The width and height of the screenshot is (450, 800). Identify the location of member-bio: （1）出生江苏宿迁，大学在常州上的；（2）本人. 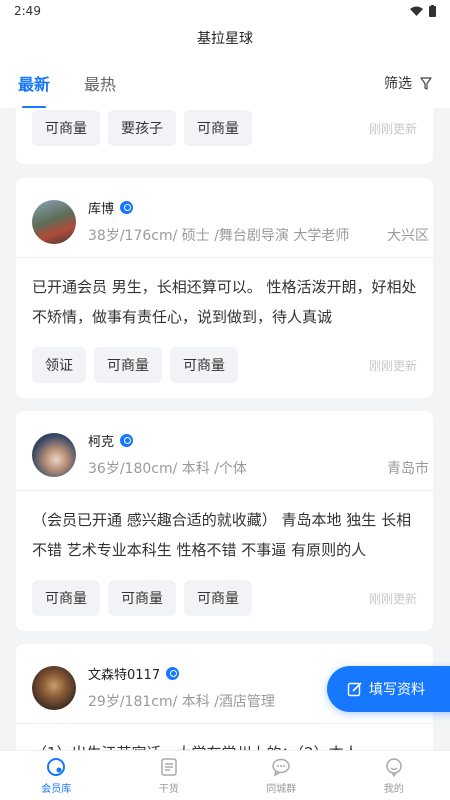
(224, 736).